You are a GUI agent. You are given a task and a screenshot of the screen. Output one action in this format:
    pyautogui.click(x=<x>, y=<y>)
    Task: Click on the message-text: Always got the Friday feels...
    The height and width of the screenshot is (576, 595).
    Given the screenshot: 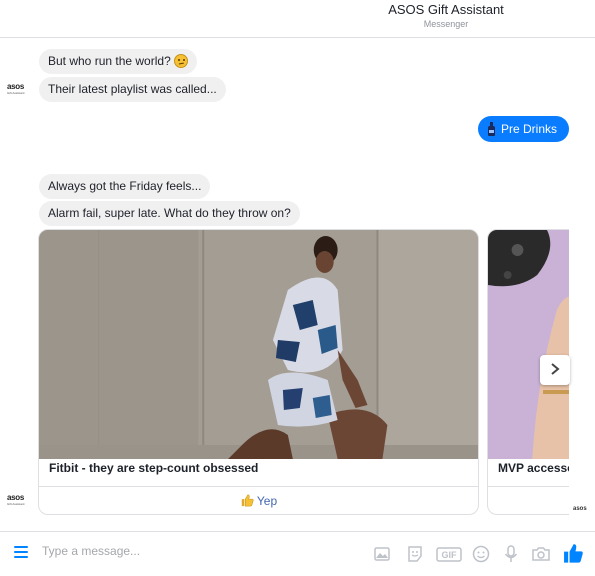 What is the action you would take?
    pyautogui.click(x=125, y=186)
    